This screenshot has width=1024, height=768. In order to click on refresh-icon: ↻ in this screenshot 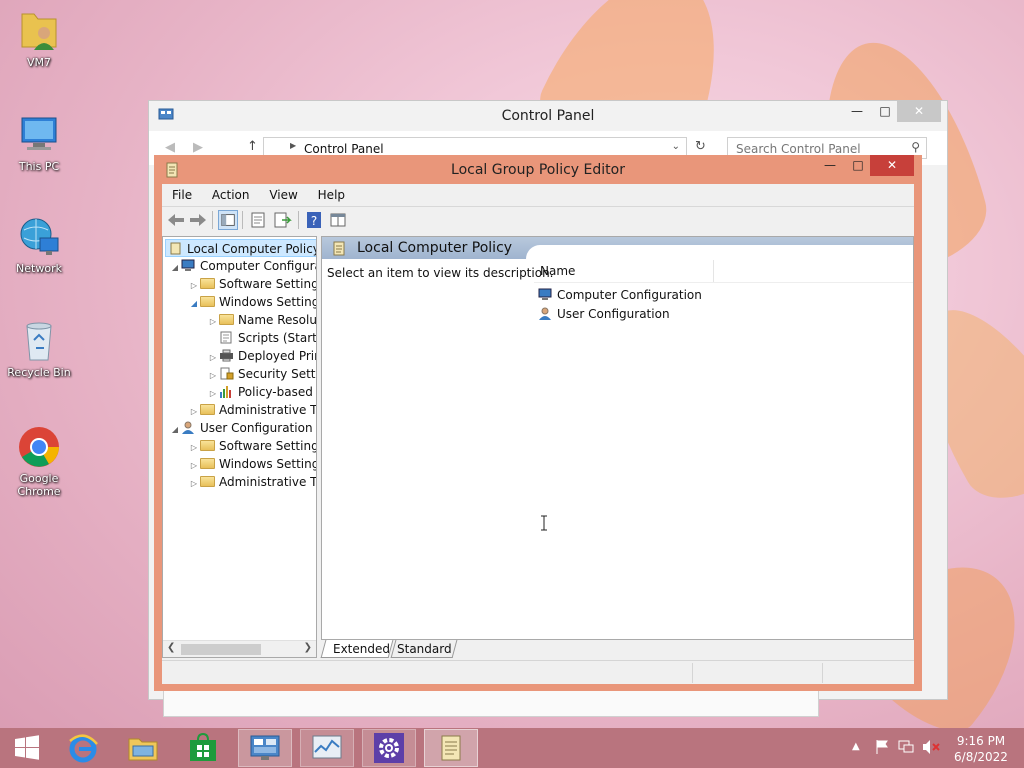, I will do `click(700, 146)`.